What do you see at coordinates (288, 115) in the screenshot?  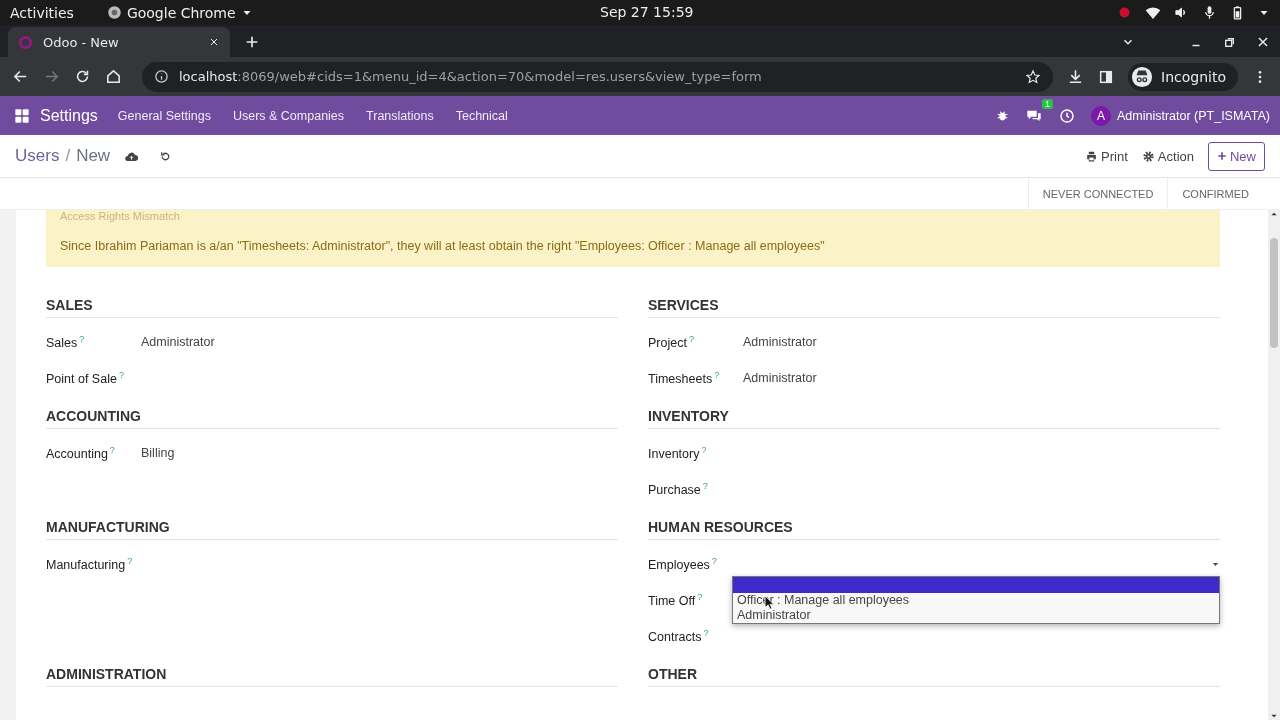 I see `menu-item: Users & Companies` at bounding box center [288, 115].